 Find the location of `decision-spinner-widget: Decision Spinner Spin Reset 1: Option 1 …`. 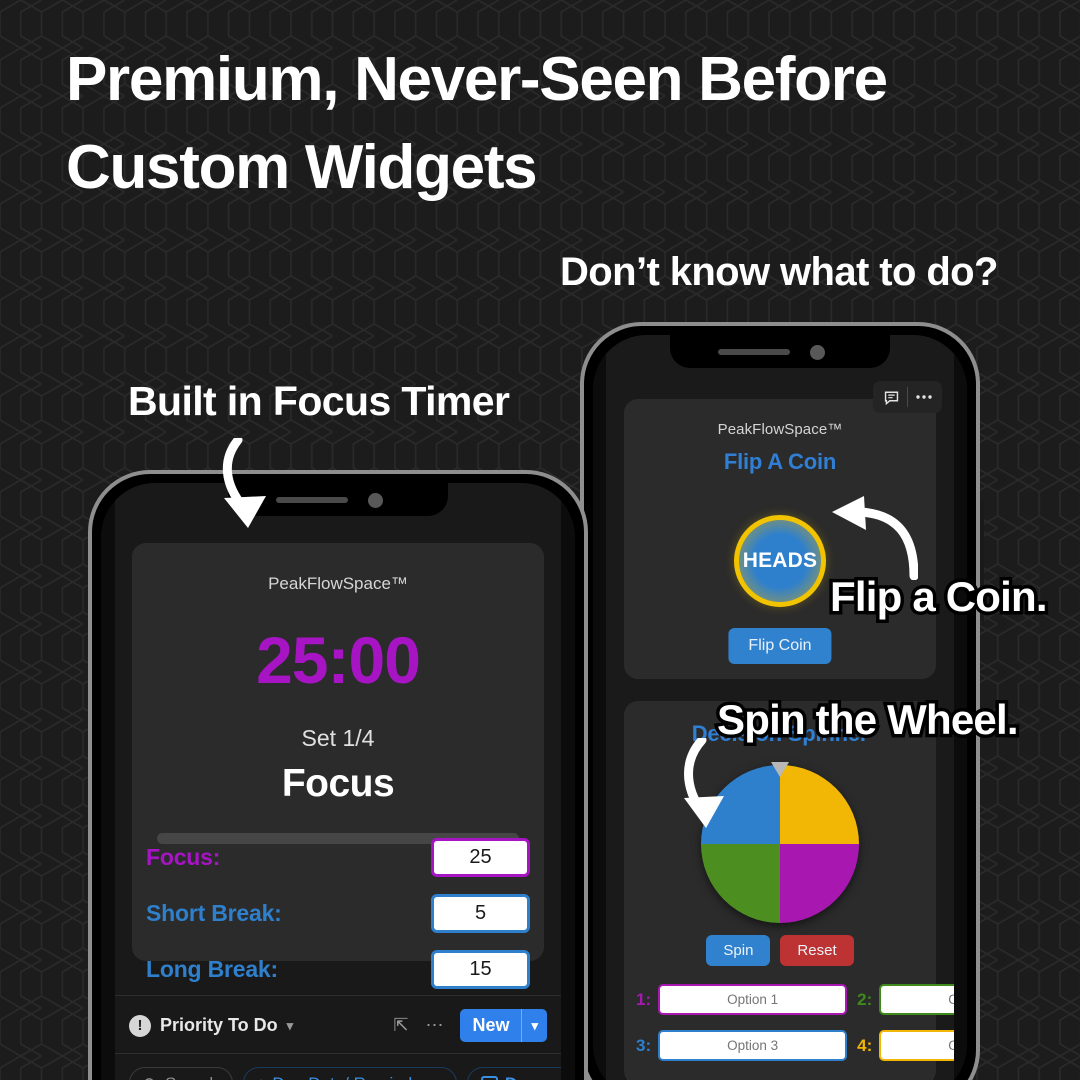

decision-spinner-widget: Decision Spinner Spin Reset 1: Option 1 … is located at coordinates (789, 890).